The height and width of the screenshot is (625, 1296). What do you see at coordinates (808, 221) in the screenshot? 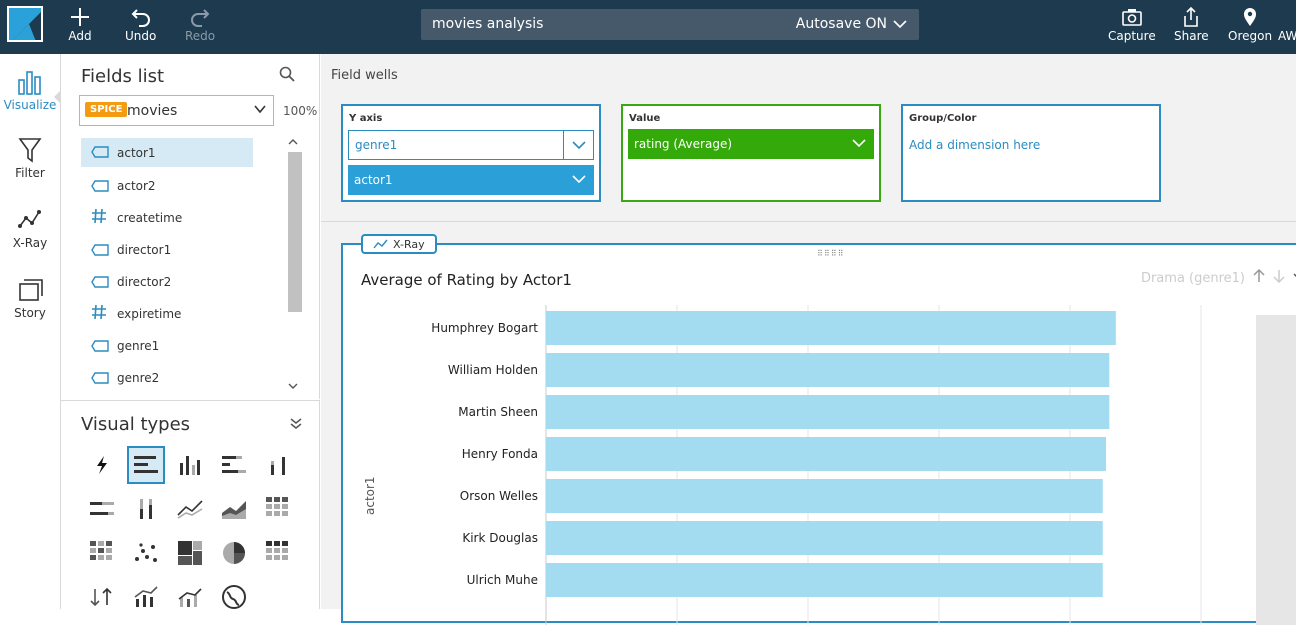
I see `divider` at bounding box center [808, 221].